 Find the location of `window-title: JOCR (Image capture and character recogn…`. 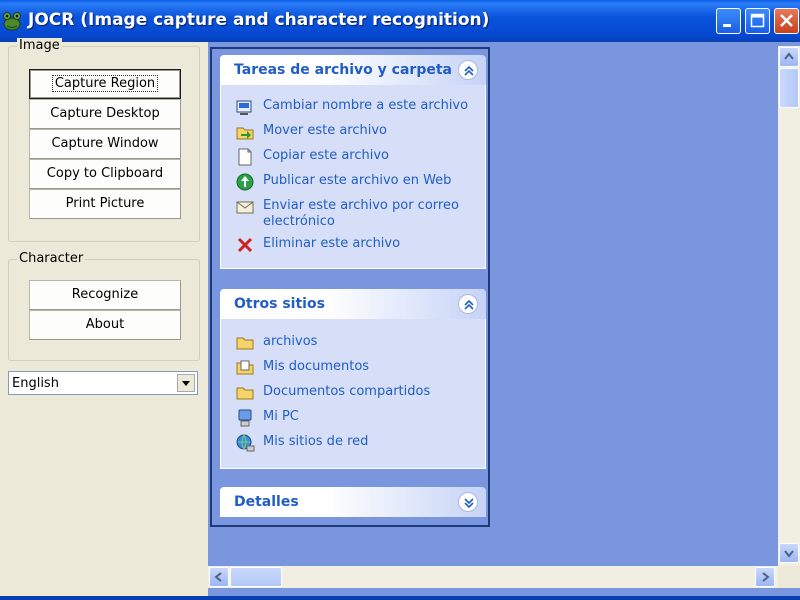

window-title: JOCR (Image capture and character recogn… is located at coordinates (259, 20).